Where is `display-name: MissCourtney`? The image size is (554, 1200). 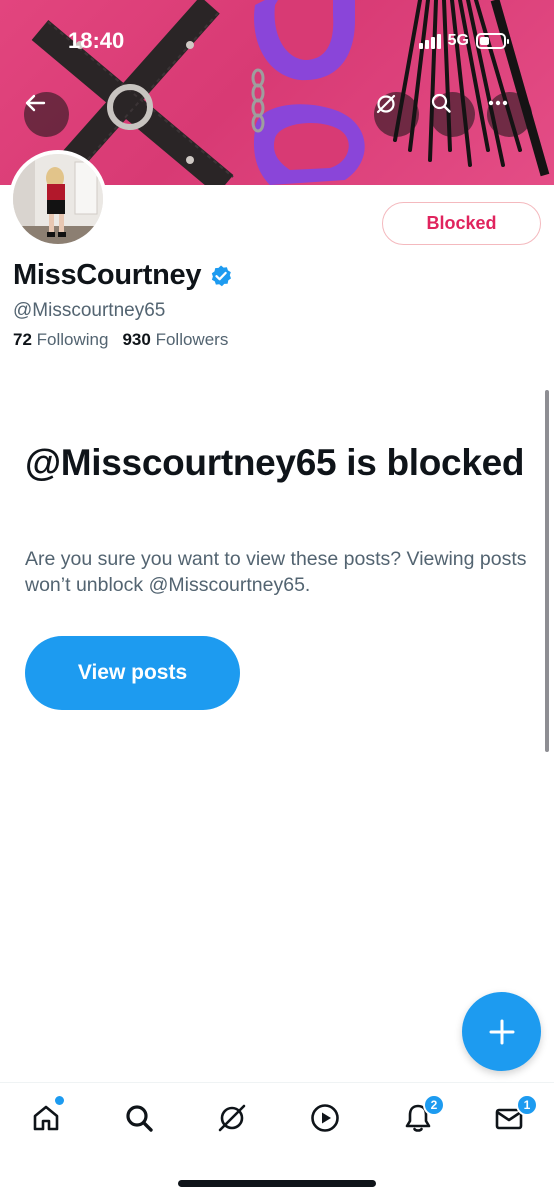 display-name: MissCourtney is located at coordinates (107, 275).